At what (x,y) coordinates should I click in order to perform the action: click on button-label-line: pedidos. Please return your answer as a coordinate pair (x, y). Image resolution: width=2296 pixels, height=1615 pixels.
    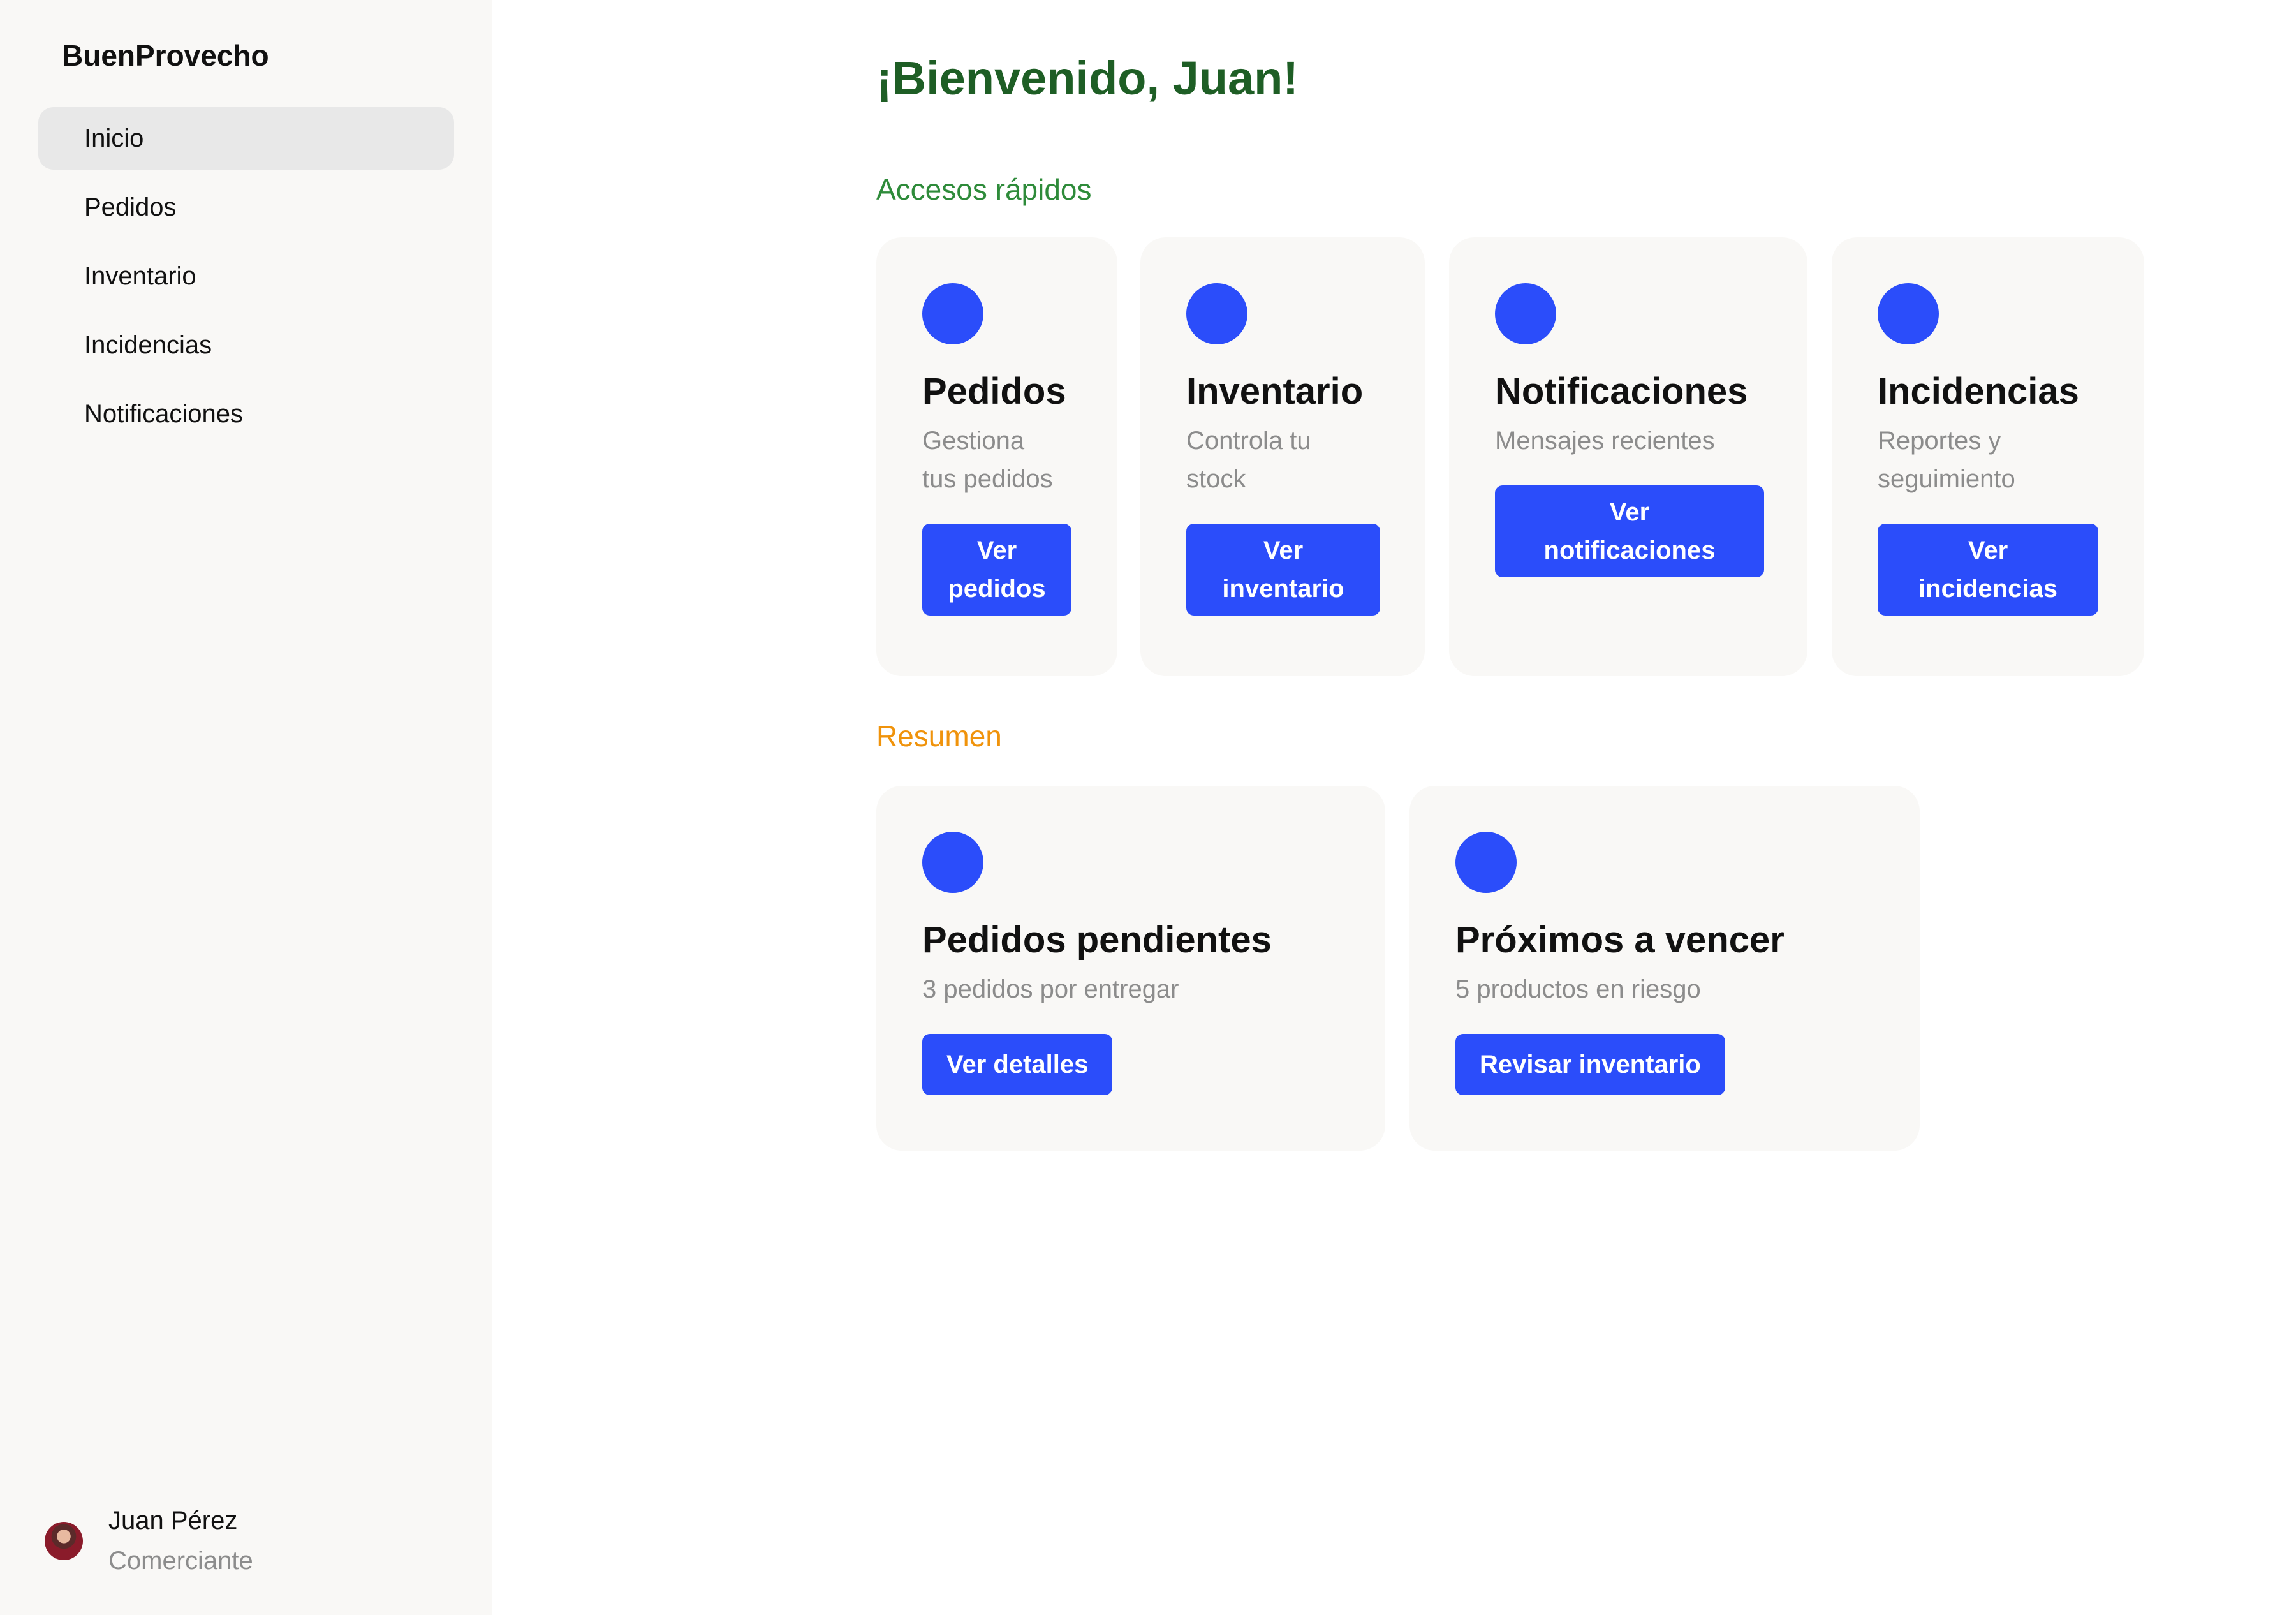
    Looking at the image, I should click on (997, 589).